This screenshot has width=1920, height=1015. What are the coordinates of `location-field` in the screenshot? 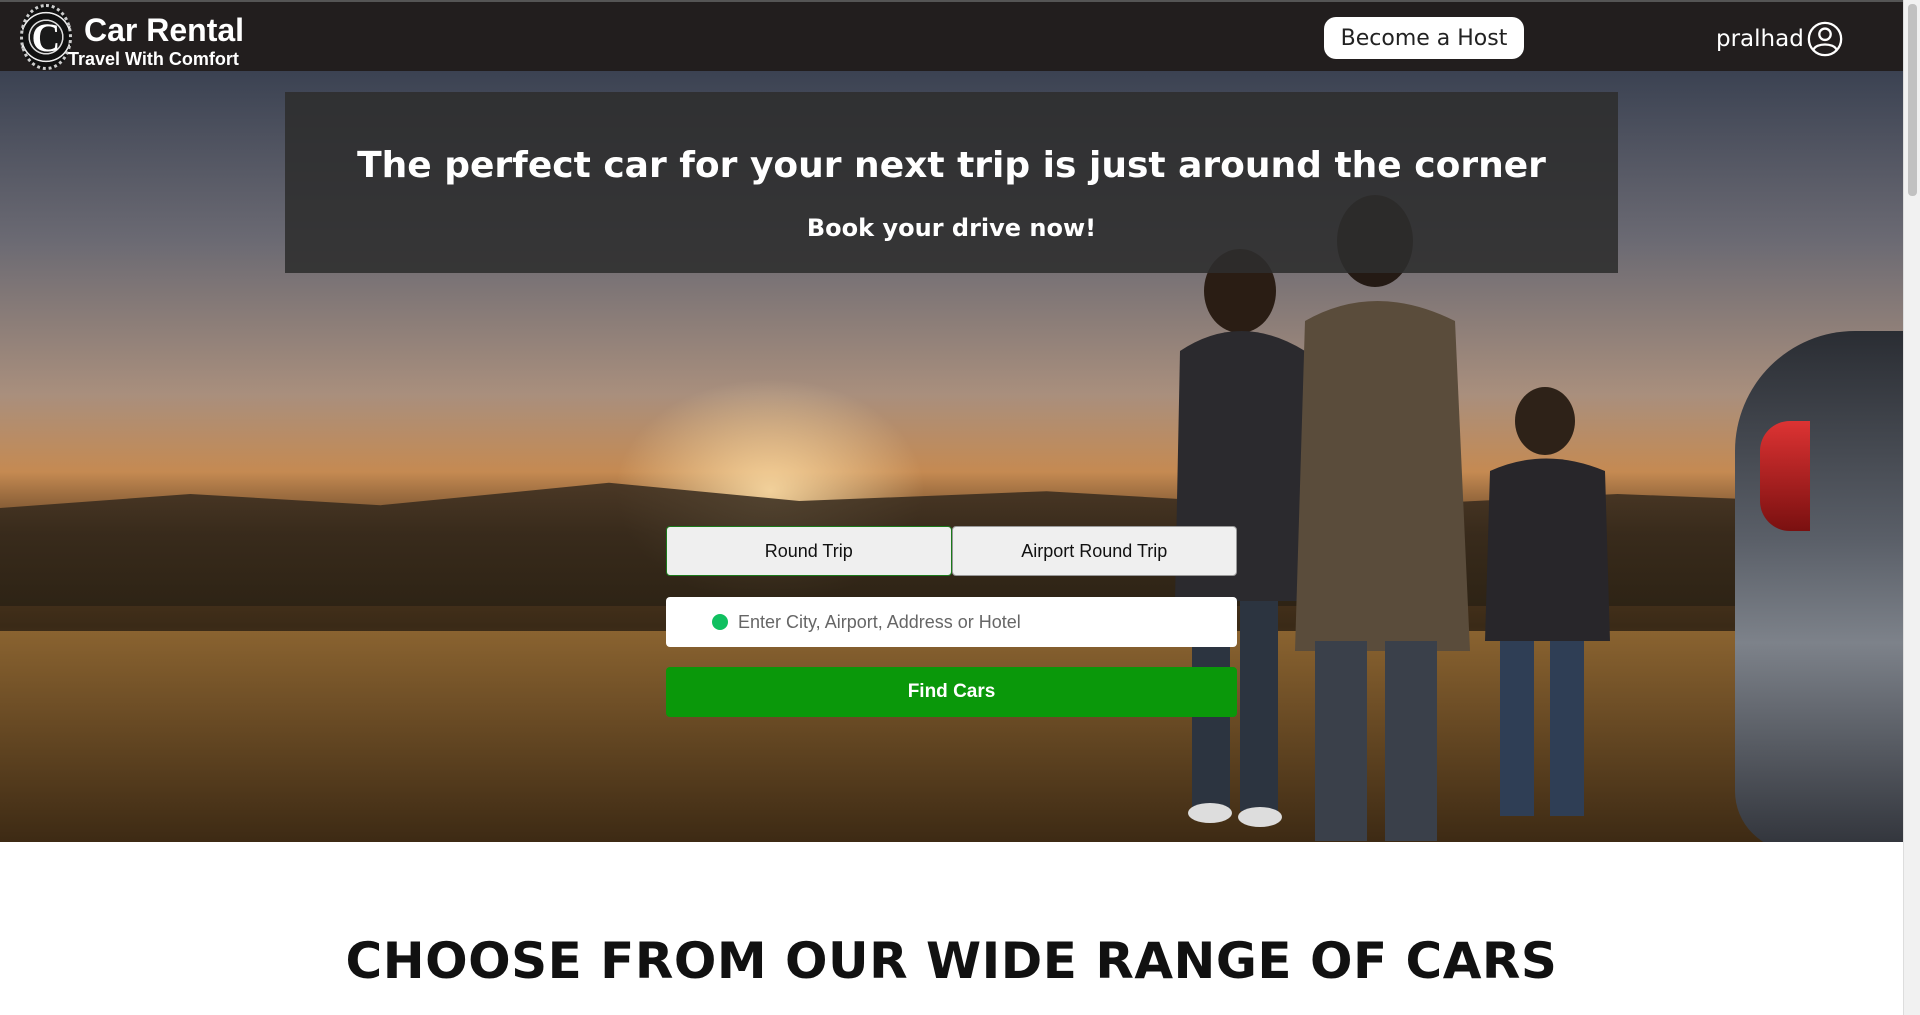 It's located at (951, 622).